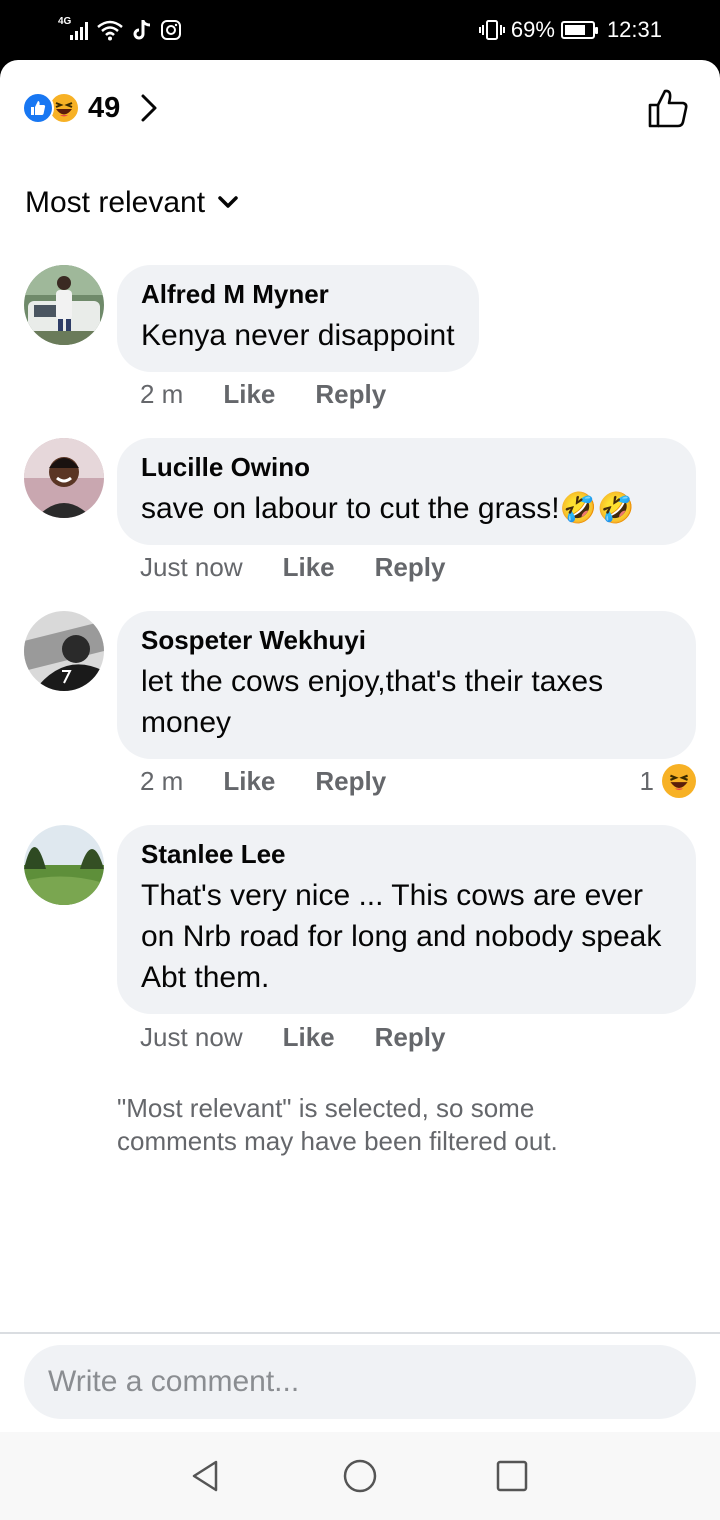 The image size is (720, 1520). Describe the element at coordinates (104, 107) in the screenshot. I see `reaction-count: 49` at that location.